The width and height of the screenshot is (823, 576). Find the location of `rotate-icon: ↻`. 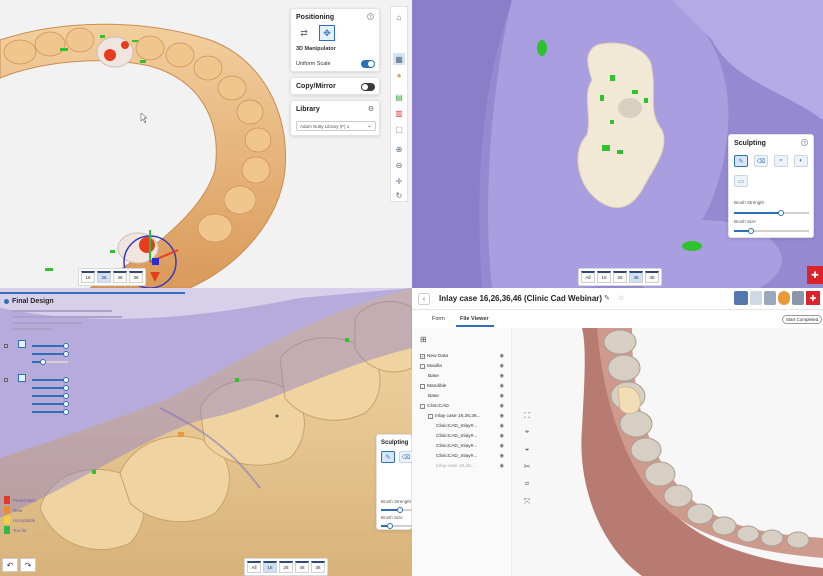

rotate-icon: ↻ is located at coordinates (399, 195).